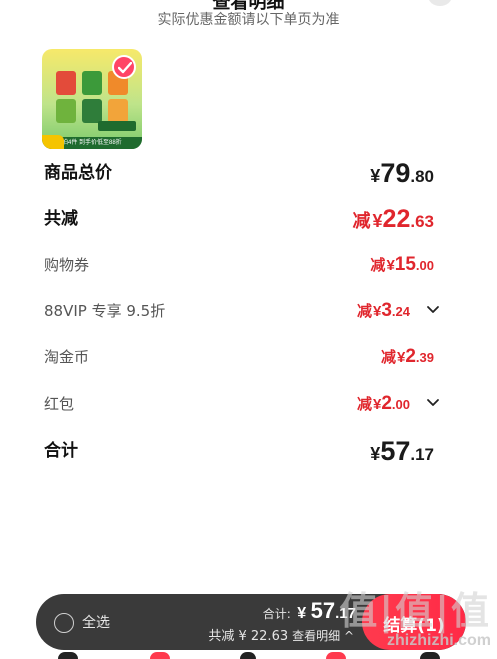 The height and width of the screenshot is (659, 497). I want to click on product-can-green, so click(92, 83).